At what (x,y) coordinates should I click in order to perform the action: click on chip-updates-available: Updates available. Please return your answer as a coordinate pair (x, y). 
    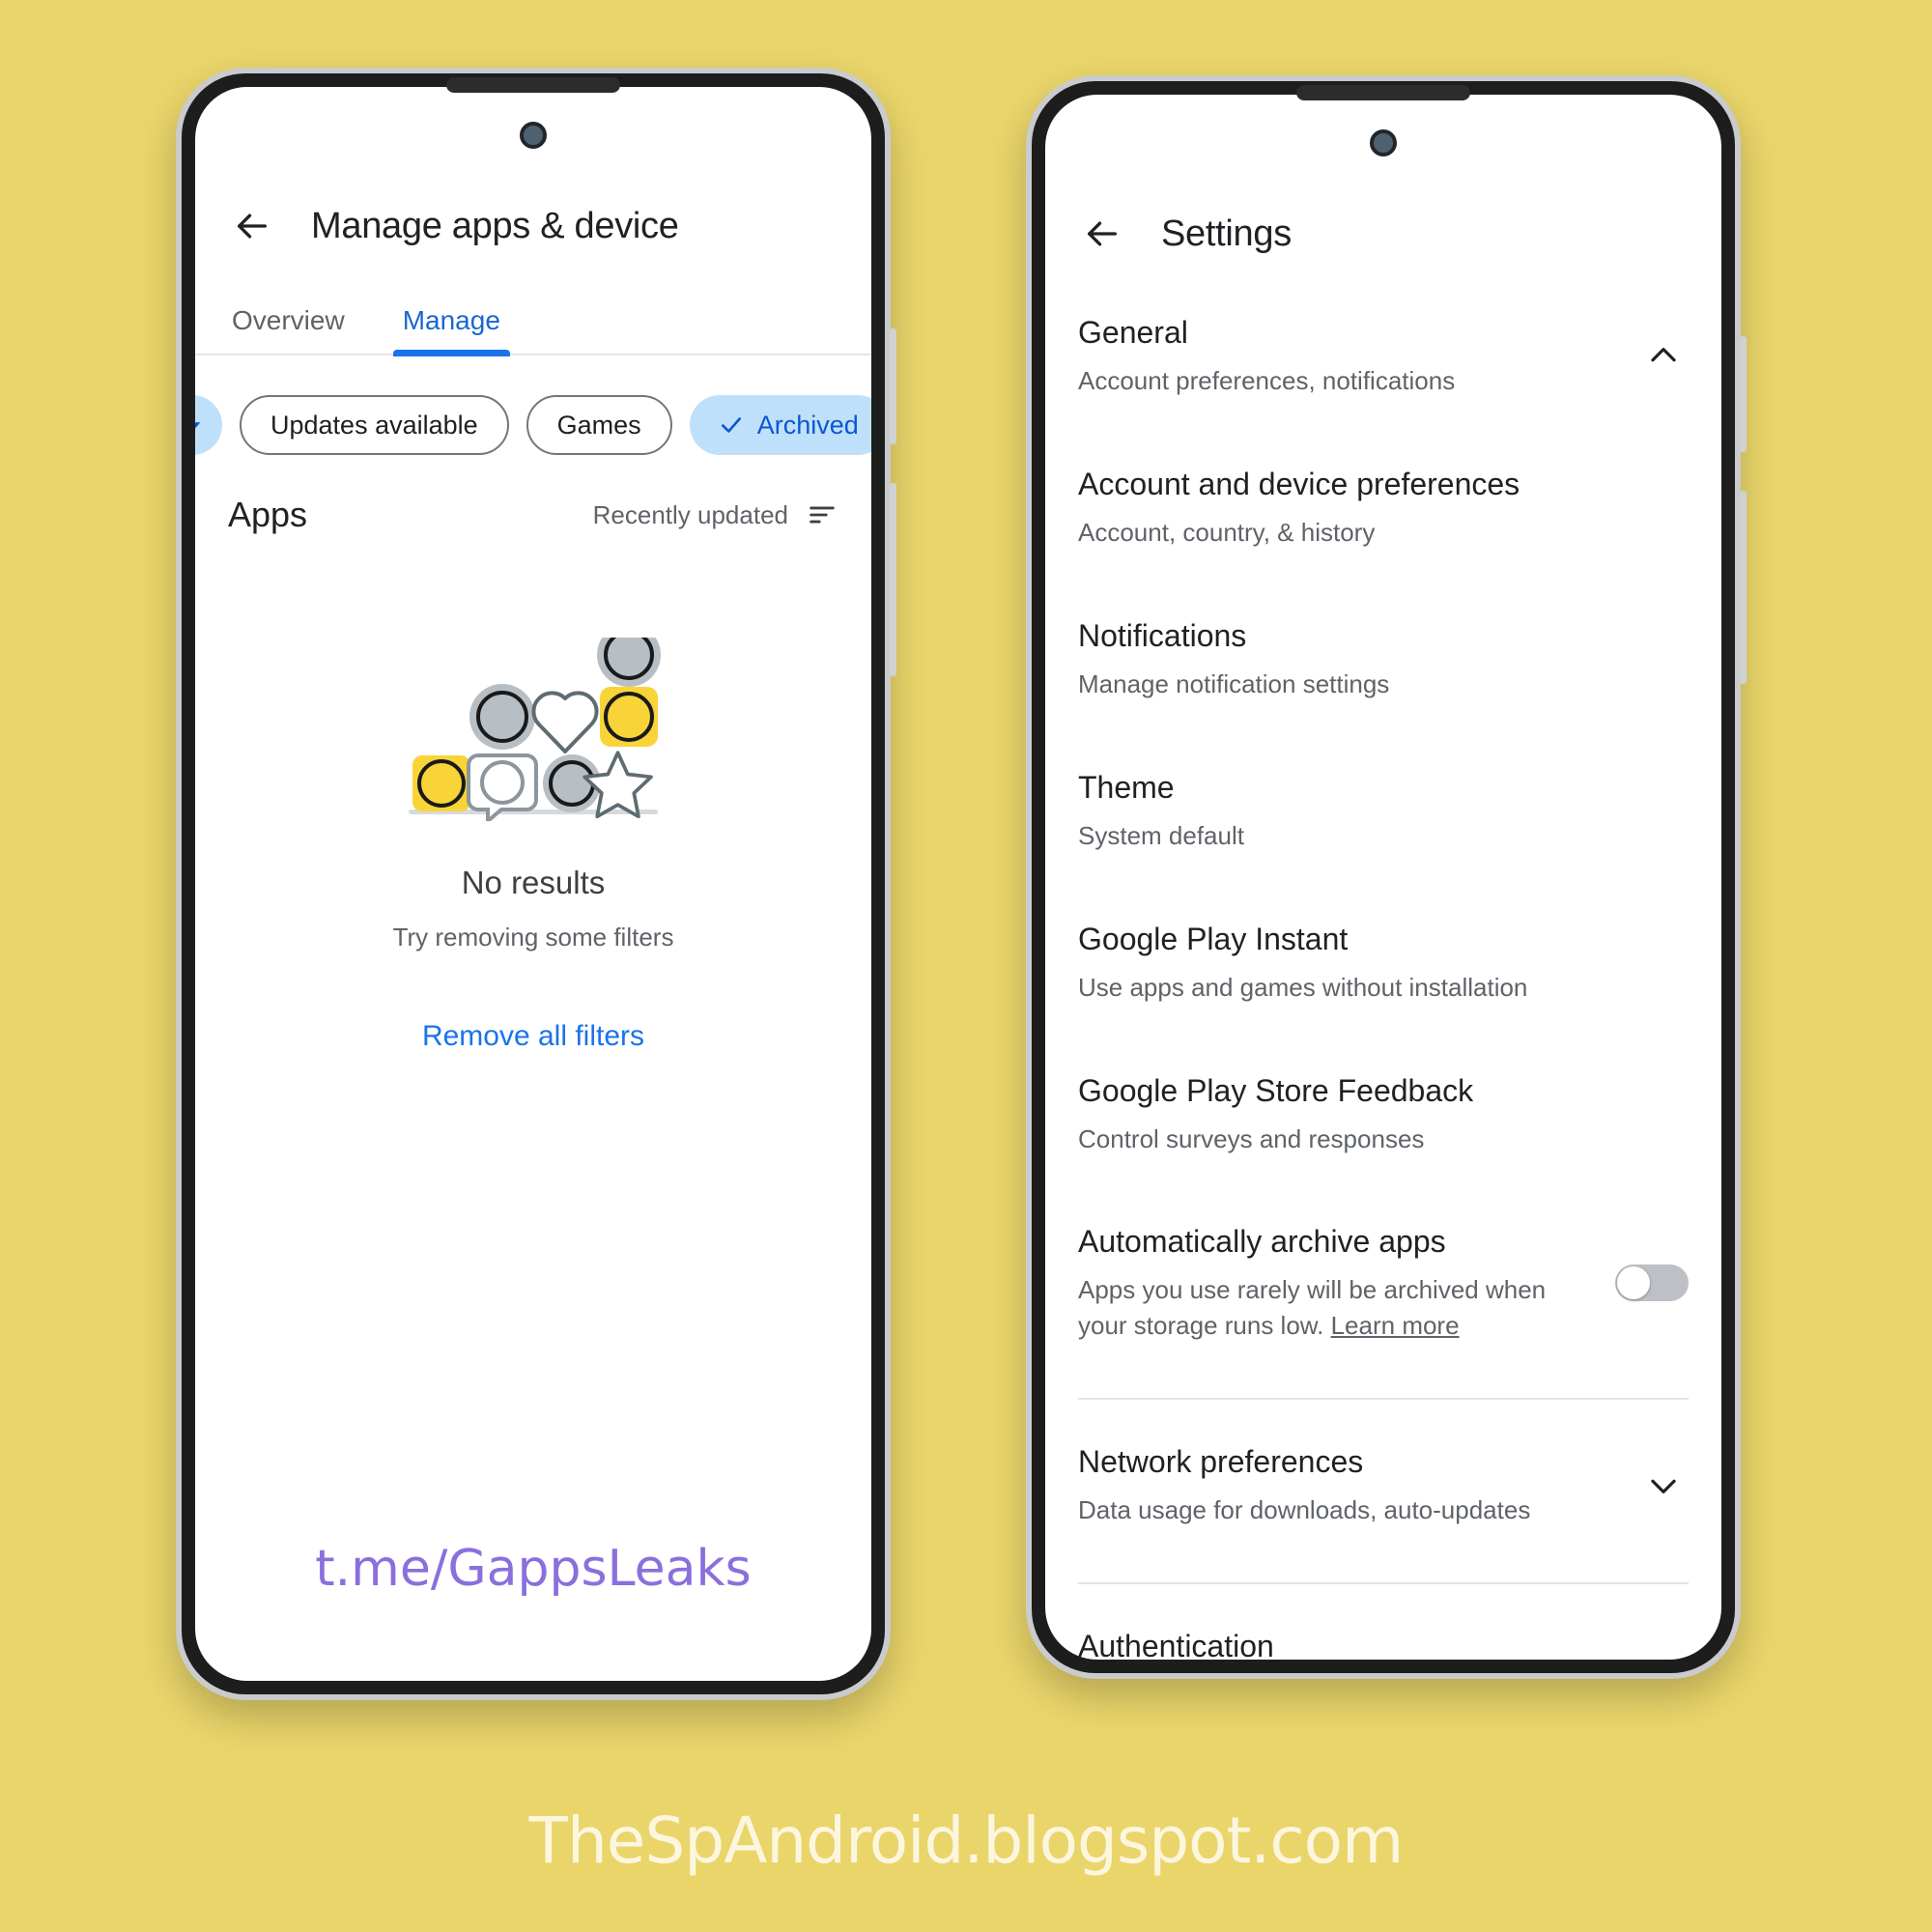
    Looking at the image, I should click on (374, 425).